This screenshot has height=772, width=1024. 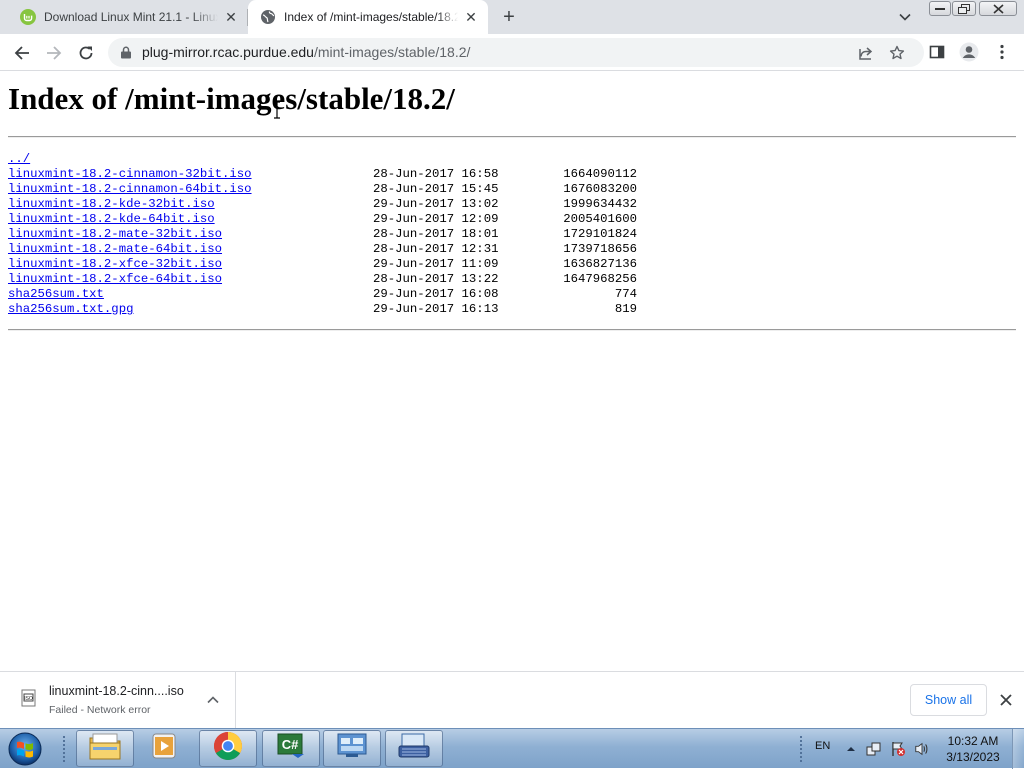 I want to click on parent-directory-link: ../, so click(x=19, y=159).